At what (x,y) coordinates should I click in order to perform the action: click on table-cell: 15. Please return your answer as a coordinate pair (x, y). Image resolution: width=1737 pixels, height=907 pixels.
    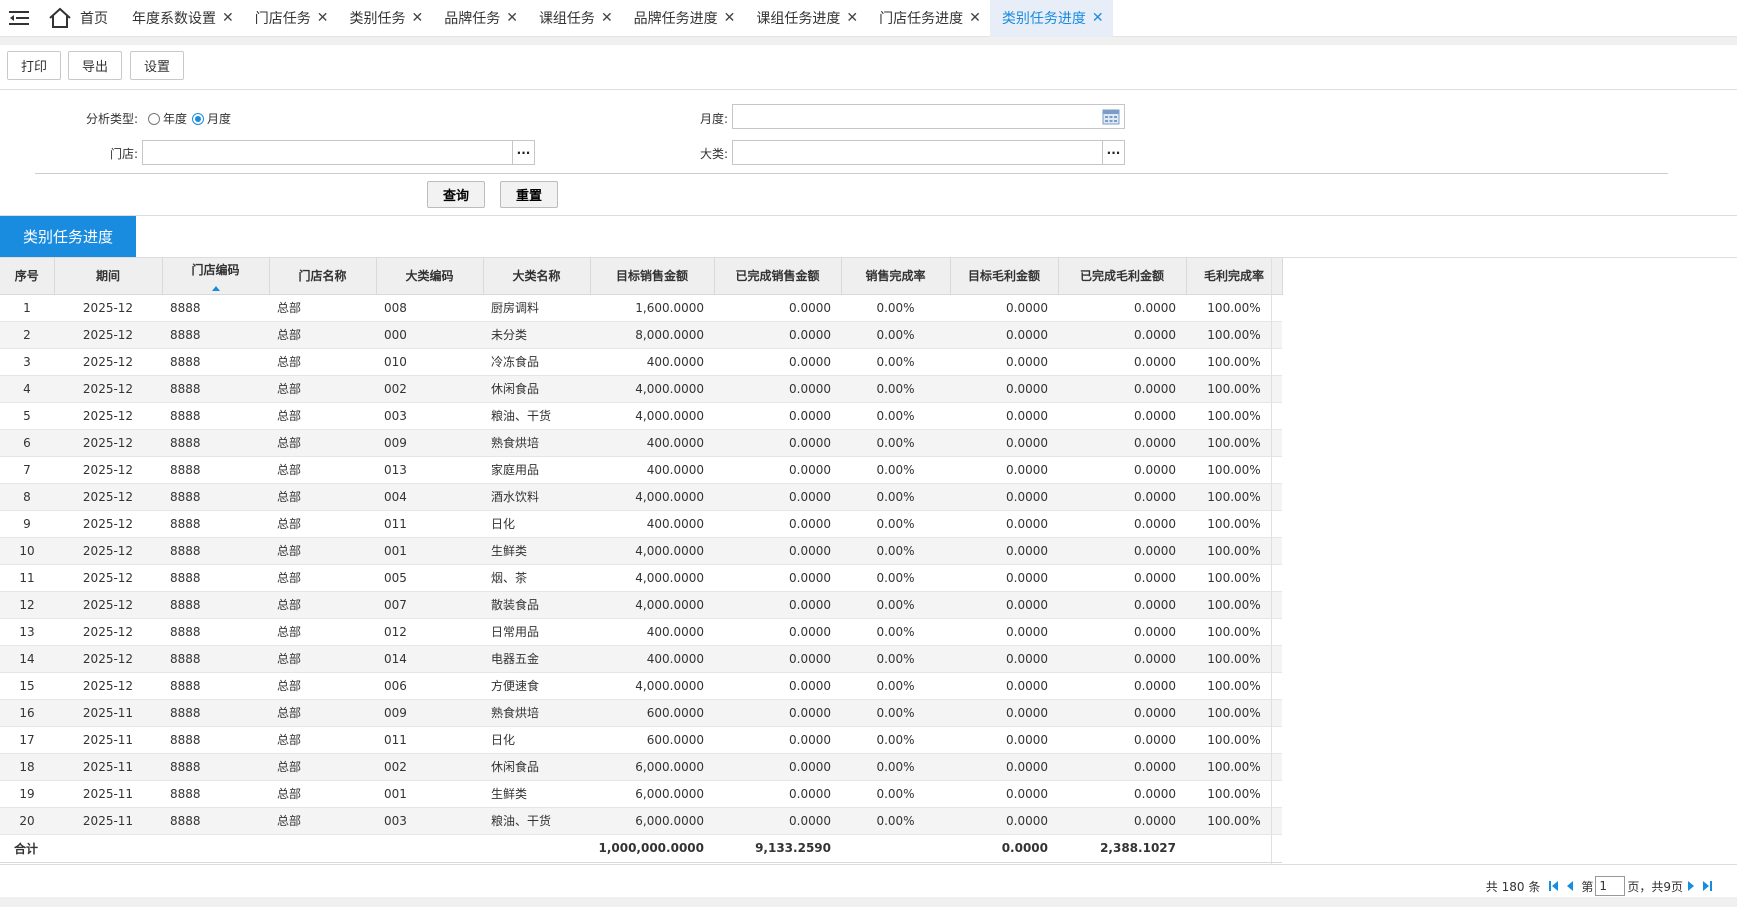
    Looking at the image, I should click on (27, 686).